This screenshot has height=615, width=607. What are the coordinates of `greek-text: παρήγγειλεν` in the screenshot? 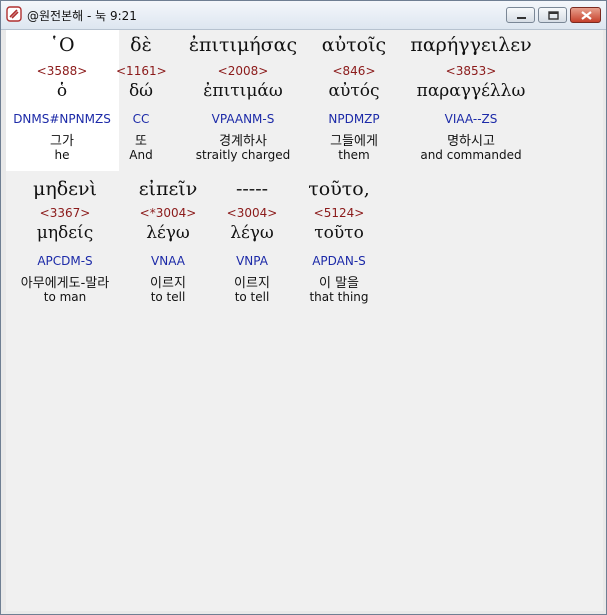 It's located at (471, 45).